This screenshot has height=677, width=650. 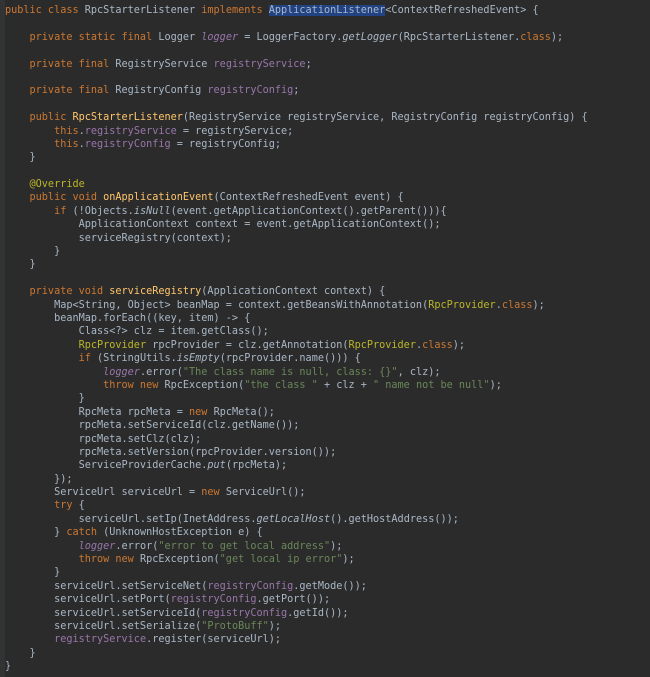 I want to click on code-line: rpcMeta.setClz(clz);, so click(x=296, y=439).